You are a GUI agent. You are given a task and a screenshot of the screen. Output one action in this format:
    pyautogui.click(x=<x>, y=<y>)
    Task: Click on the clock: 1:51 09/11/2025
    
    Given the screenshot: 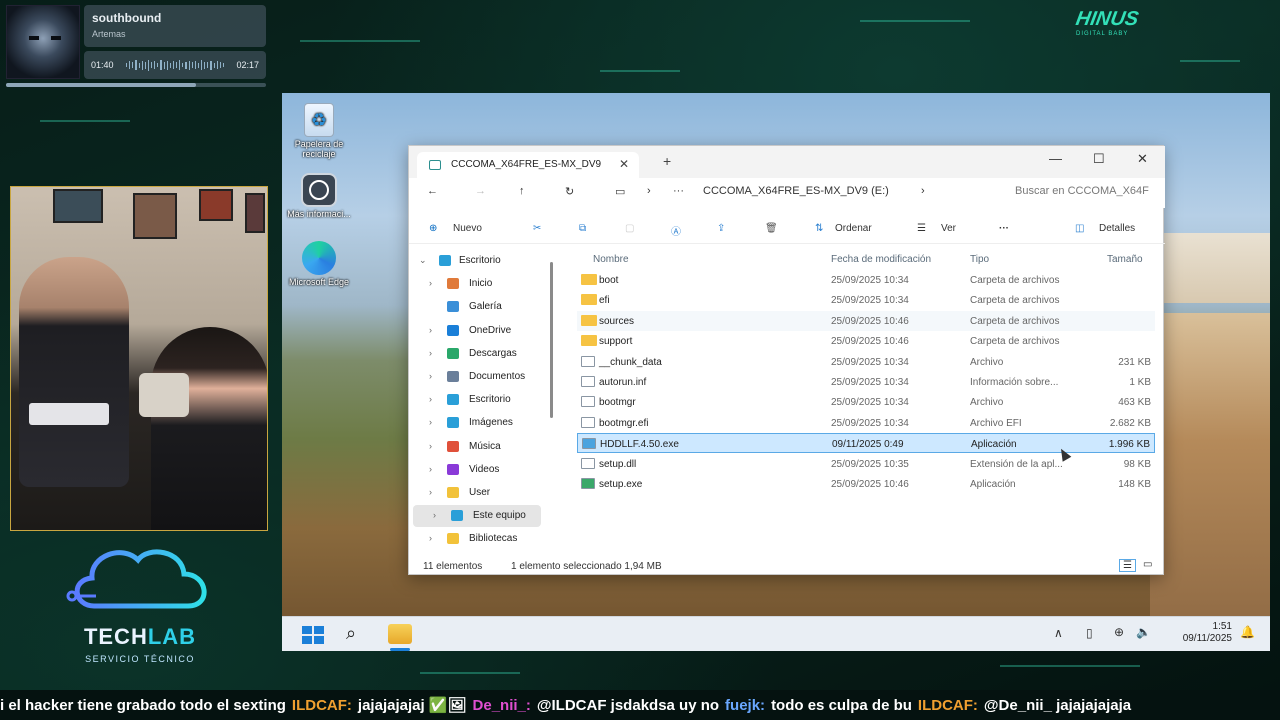 What is the action you would take?
    pyautogui.click(x=1197, y=633)
    